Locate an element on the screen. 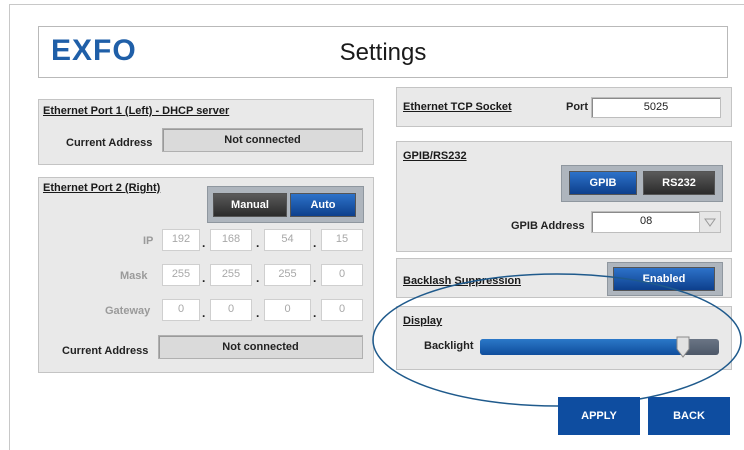  eth2-title: Ethernet Port 2 (Right) is located at coordinates (102, 188).